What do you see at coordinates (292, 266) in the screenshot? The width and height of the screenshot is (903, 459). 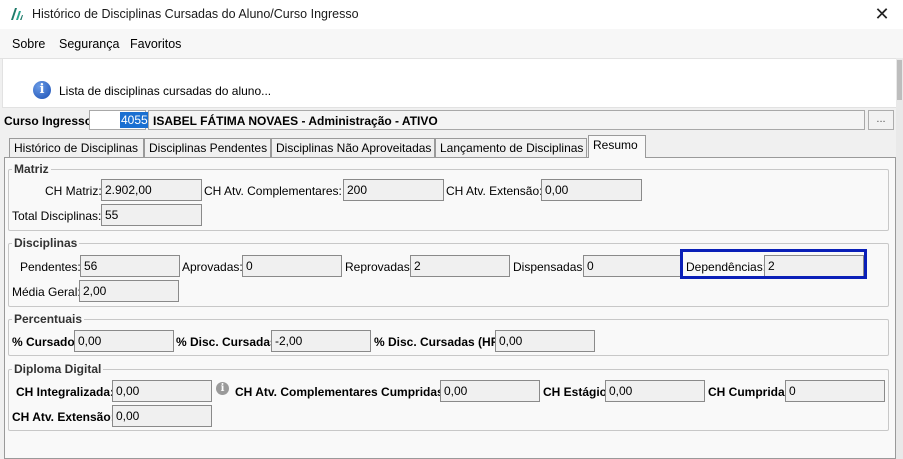 I see `aprovadas-field: 0` at bounding box center [292, 266].